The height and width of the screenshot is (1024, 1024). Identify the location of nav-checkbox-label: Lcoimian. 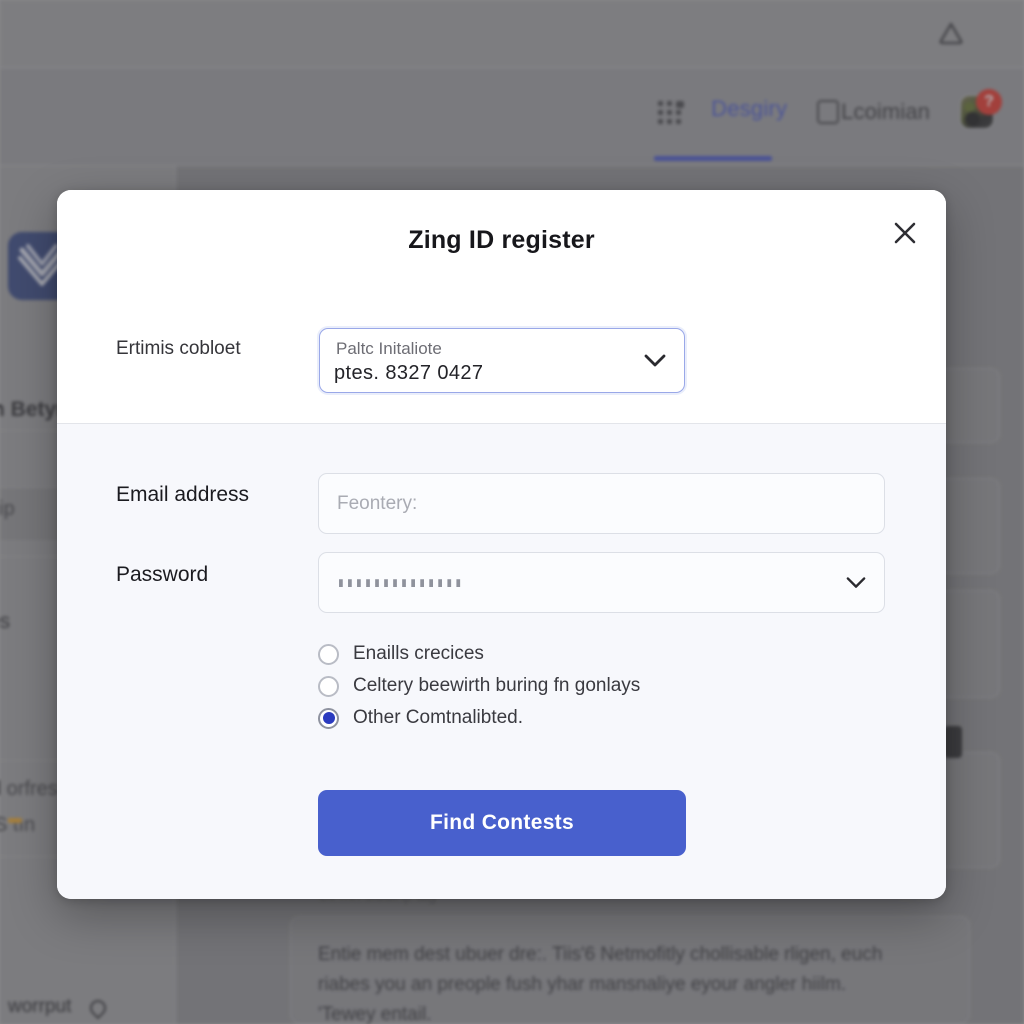
(885, 111).